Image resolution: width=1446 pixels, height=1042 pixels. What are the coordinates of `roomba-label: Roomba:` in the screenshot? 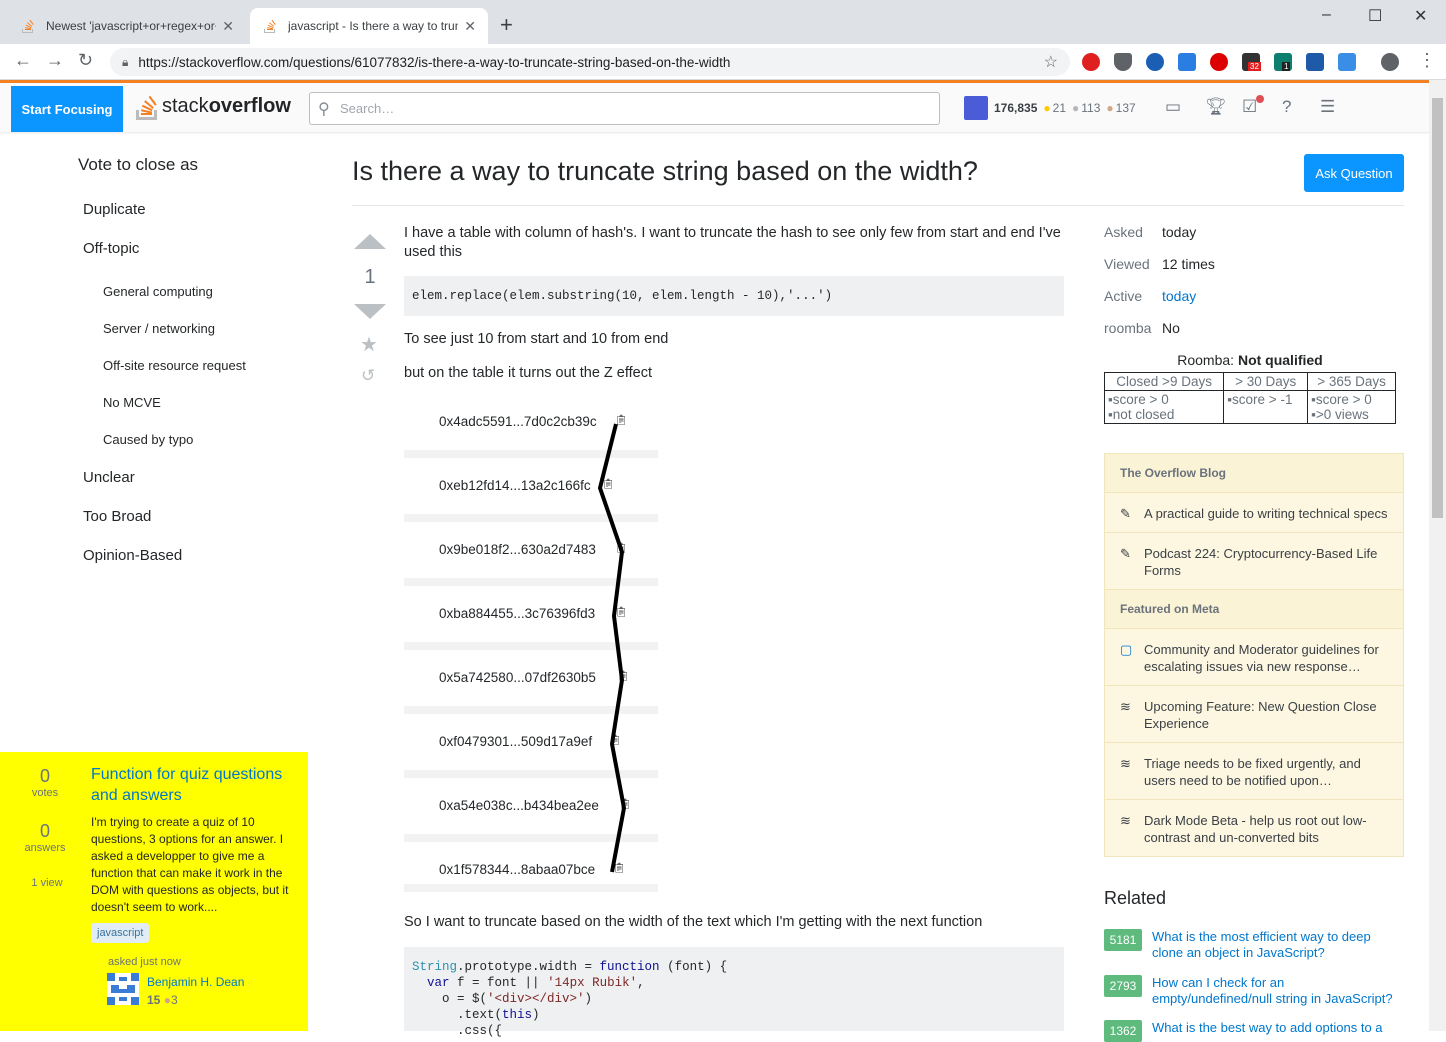 It's located at (1207, 360).